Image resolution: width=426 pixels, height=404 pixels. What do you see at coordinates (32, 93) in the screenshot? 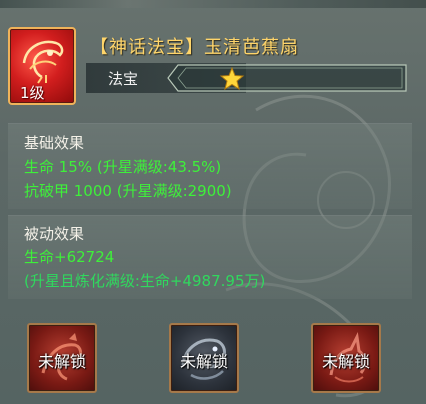
I see `item-level-badge: 1级` at bounding box center [32, 93].